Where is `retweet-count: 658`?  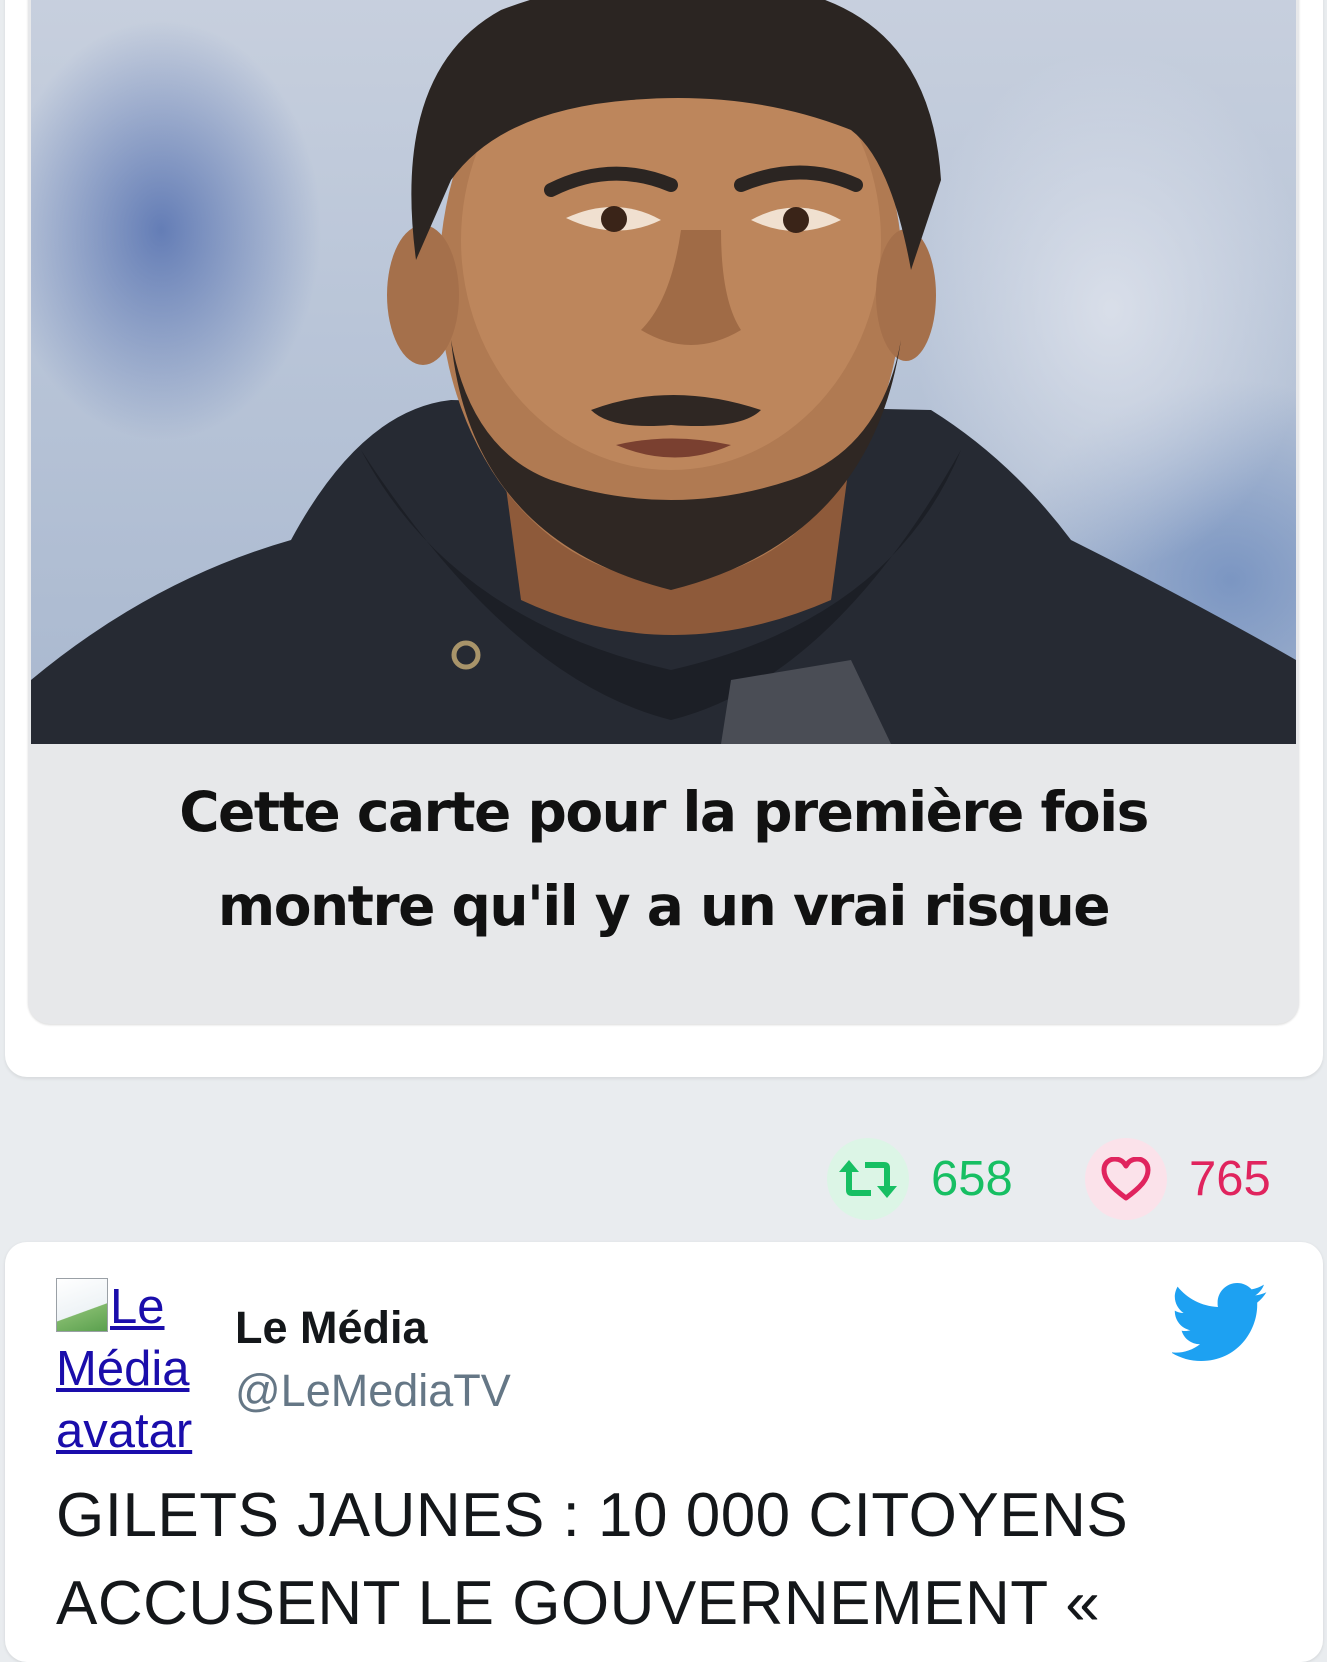
retweet-count: 658 is located at coordinates (972, 1179).